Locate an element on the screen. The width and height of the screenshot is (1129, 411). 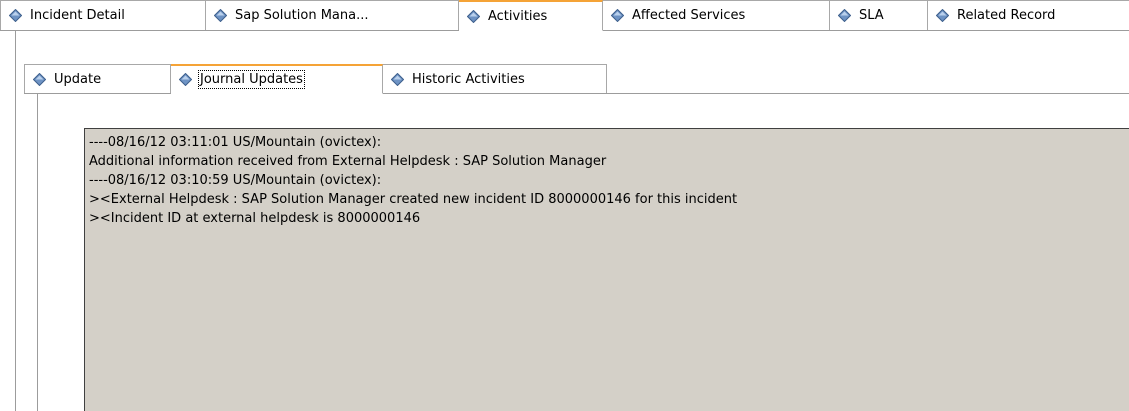
tab-label: Activities is located at coordinates (518, 16).